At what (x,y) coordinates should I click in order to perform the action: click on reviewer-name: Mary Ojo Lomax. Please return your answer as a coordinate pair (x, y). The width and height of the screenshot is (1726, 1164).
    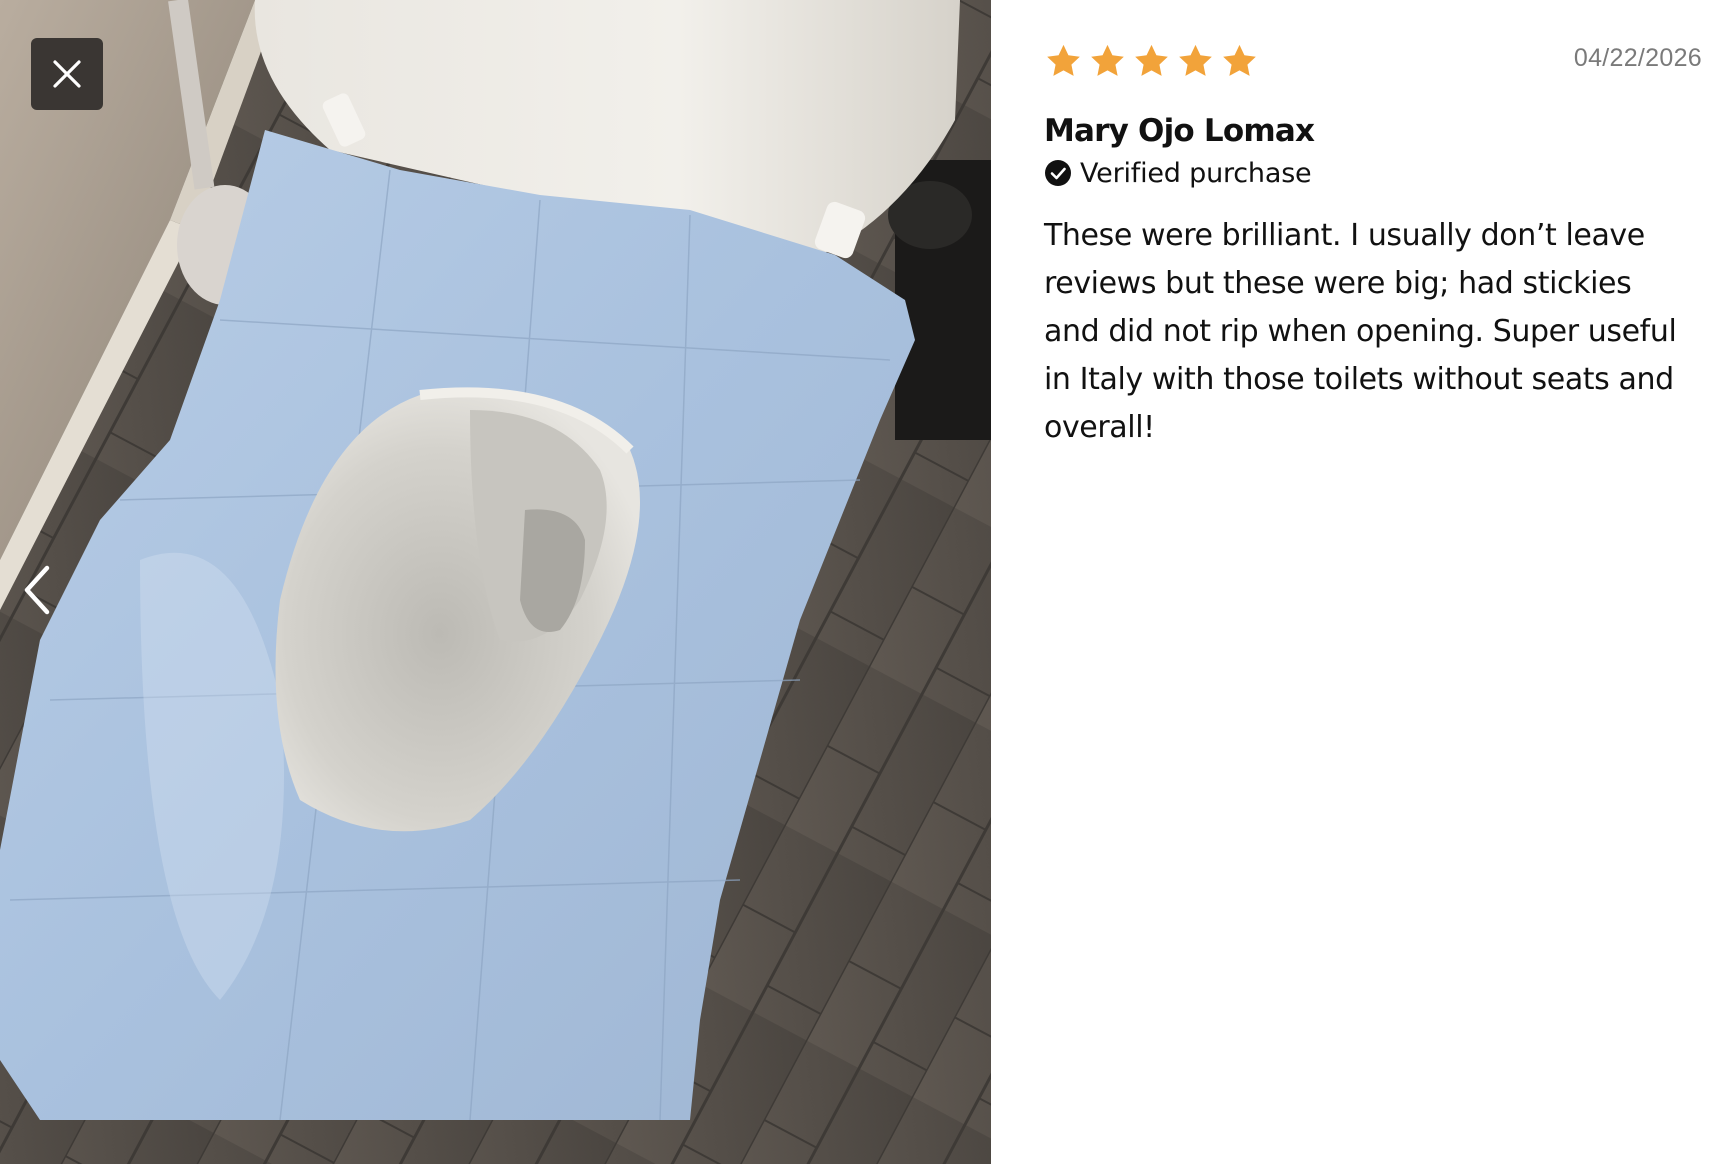
    Looking at the image, I should click on (1179, 131).